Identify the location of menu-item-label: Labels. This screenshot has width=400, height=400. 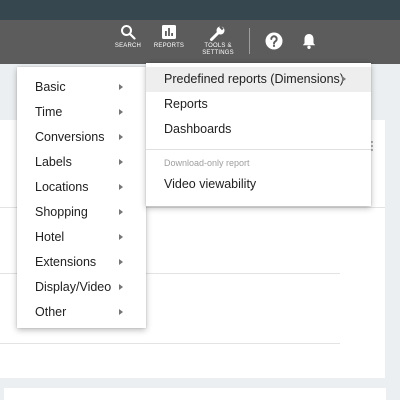
(53, 162).